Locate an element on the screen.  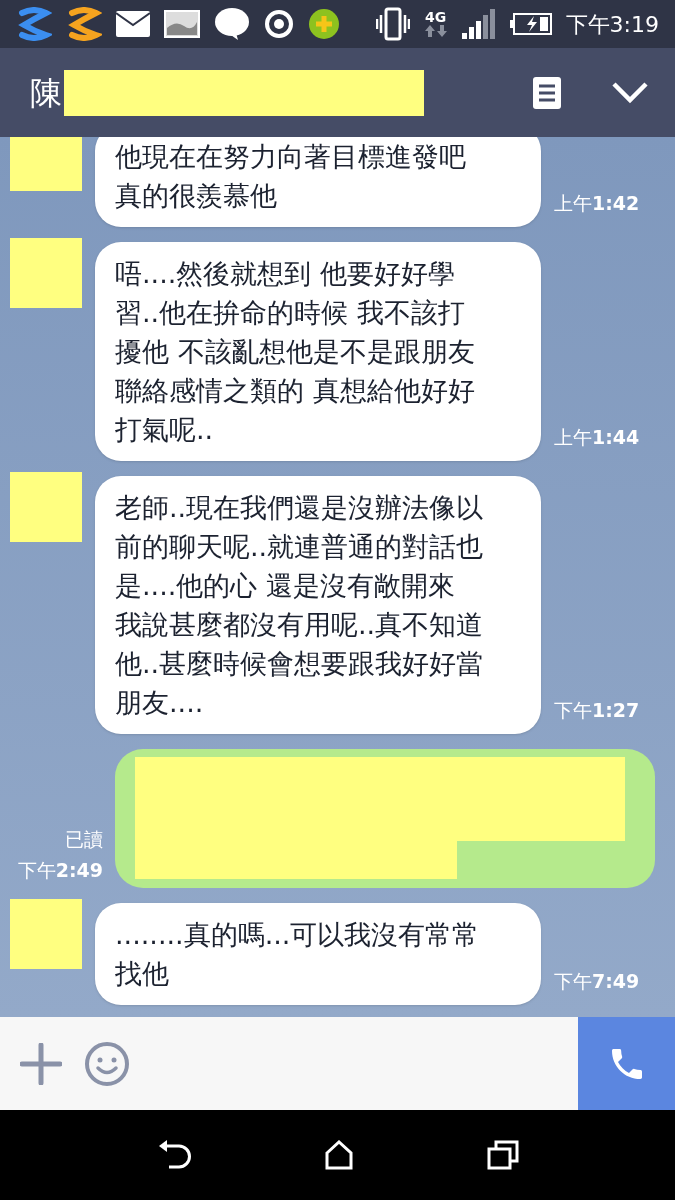
notes-button is located at coordinates (547, 92).